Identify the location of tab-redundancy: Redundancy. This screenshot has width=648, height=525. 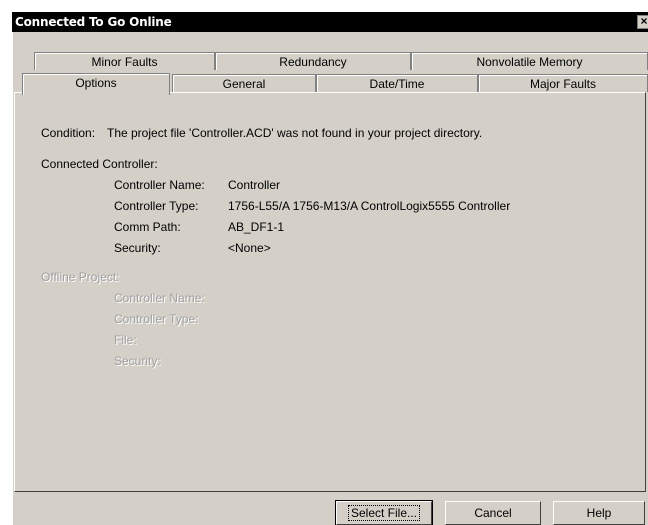
(313, 61).